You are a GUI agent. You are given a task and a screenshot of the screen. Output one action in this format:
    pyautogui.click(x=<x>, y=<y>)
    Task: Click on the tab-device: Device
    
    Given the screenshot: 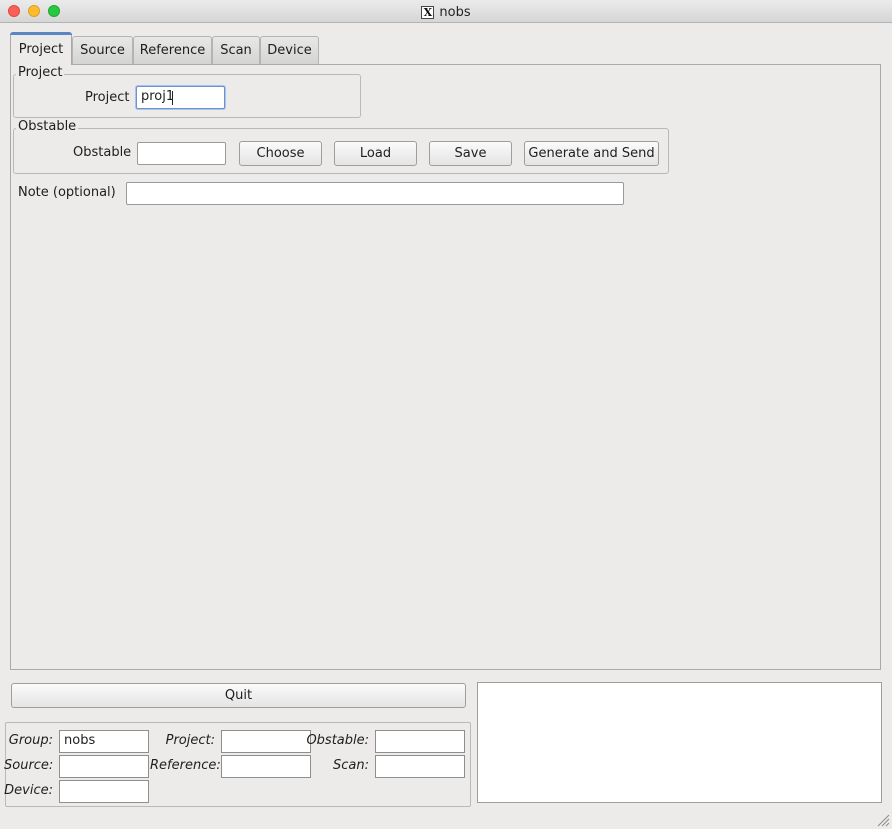 What is the action you would take?
    pyautogui.click(x=289, y=50)
    